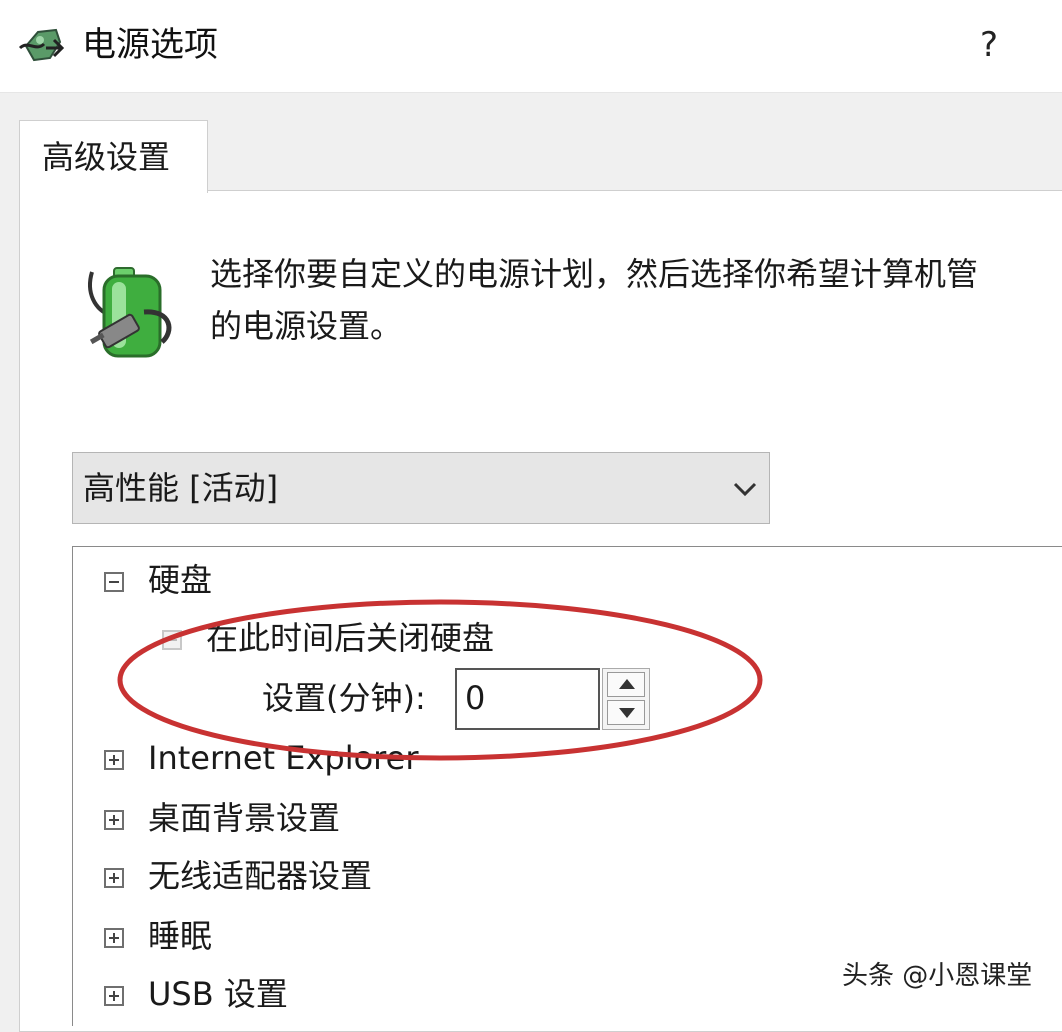 The width and height of the screenshot is (1062, 1032). What do you see at coordinates (283, 761) in the screenshot?
I see `tree-item-internet-explorer: Internet Explorer` at bounding box center [283, 761].